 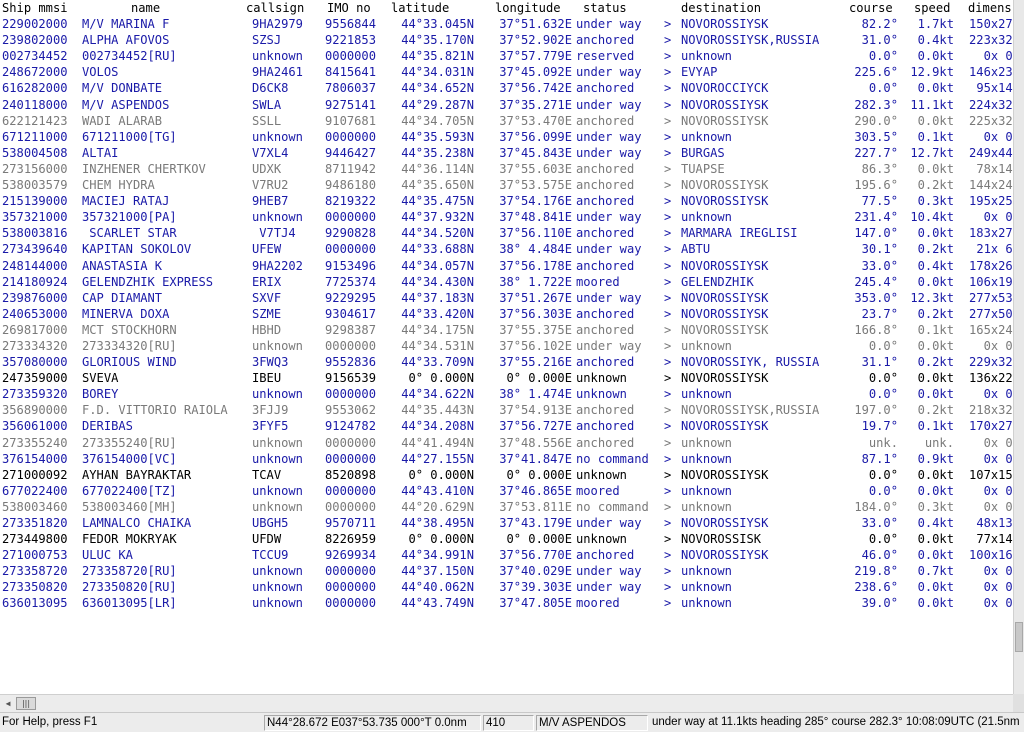 I want to click on cell-speed: 0.7kt, so click(x=935, y=571).